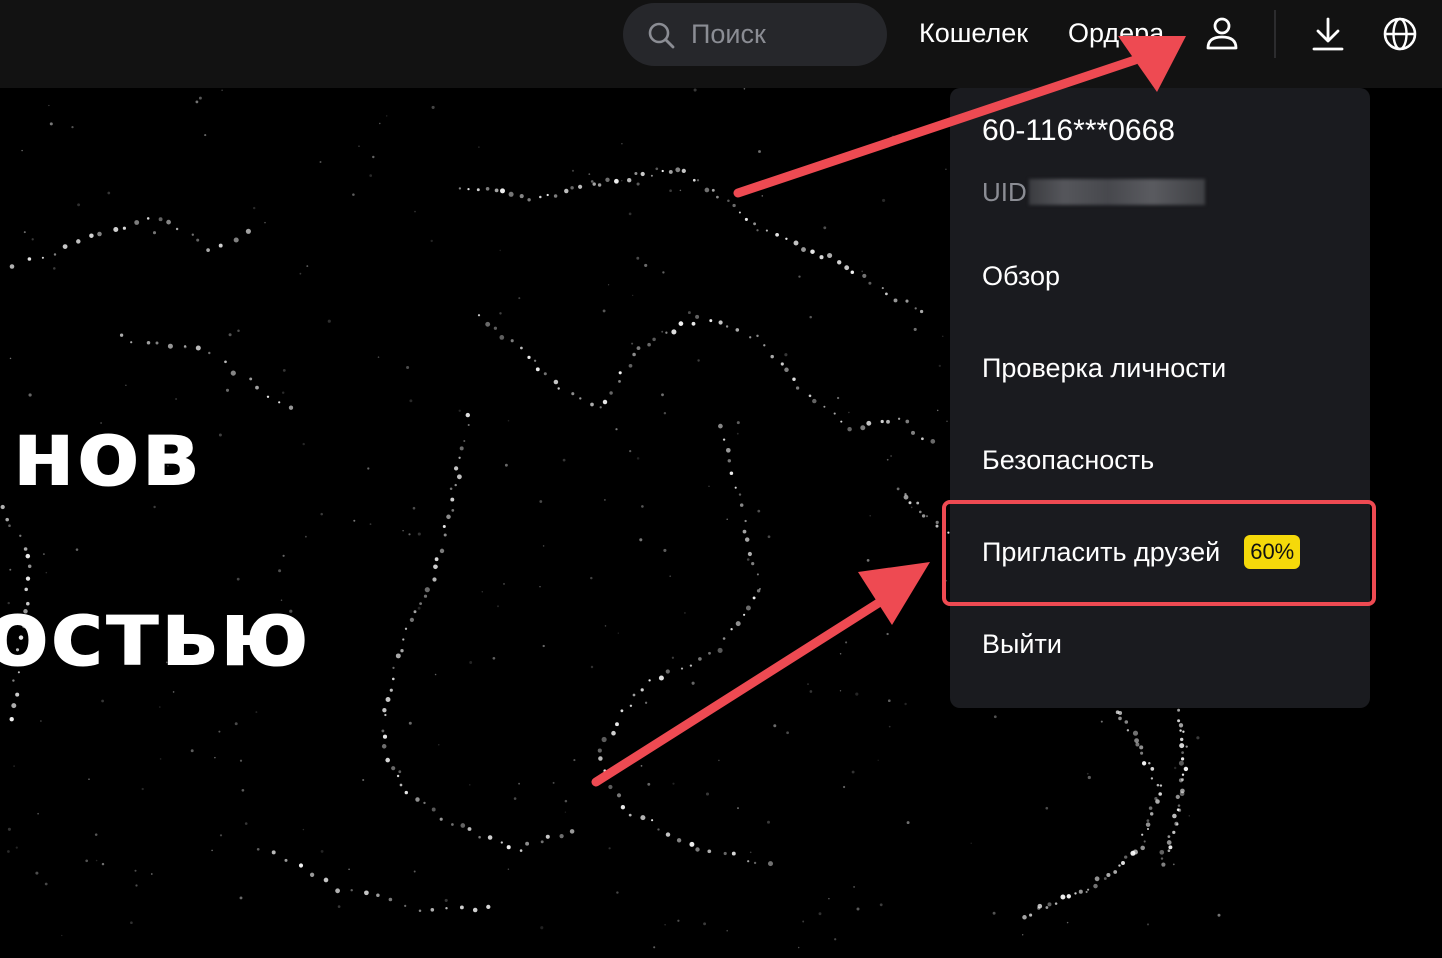 The width and height of the screenshot is (1442, 958). I want to click on menu-item-security: Безопасность, so click(1068, 460).